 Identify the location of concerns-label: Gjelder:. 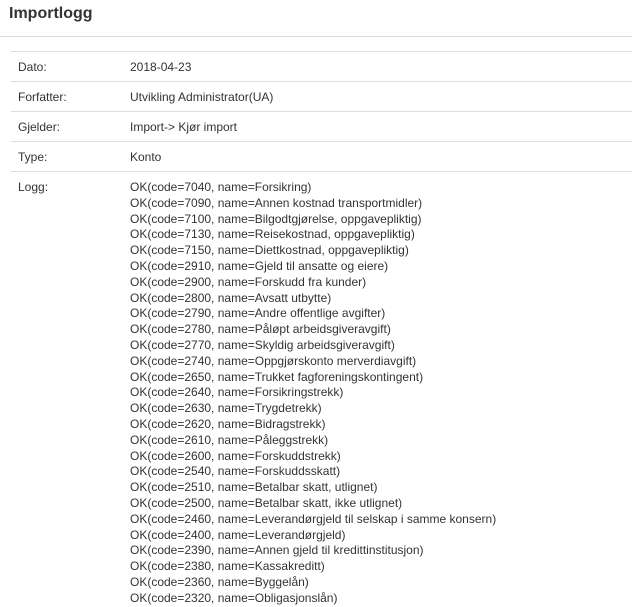
(39, 126).